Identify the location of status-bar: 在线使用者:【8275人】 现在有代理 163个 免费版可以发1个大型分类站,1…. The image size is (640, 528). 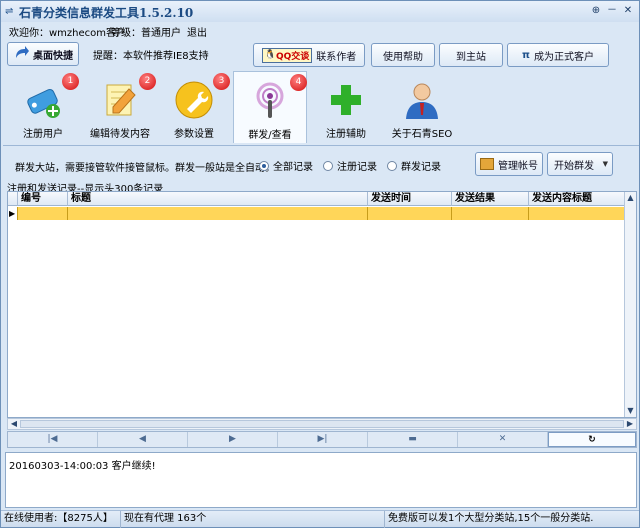
(320, 519).